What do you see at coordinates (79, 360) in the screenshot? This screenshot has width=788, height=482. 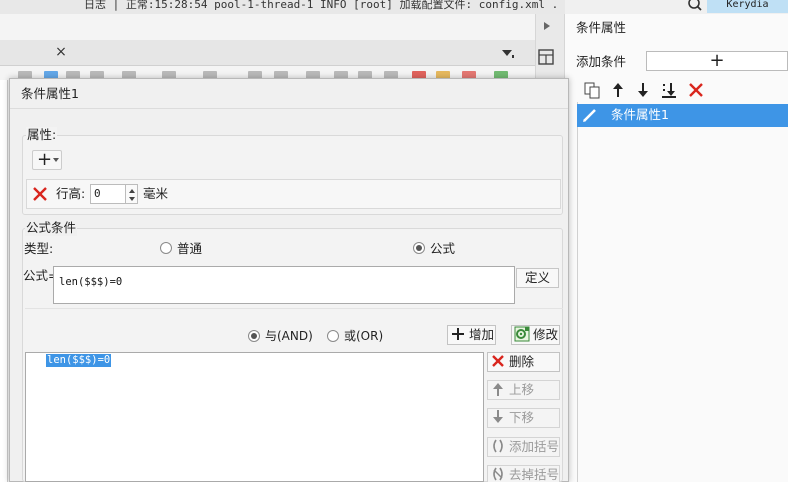 I see `expression-list-item: len($$$)=0` at bounding box center [79, 360].